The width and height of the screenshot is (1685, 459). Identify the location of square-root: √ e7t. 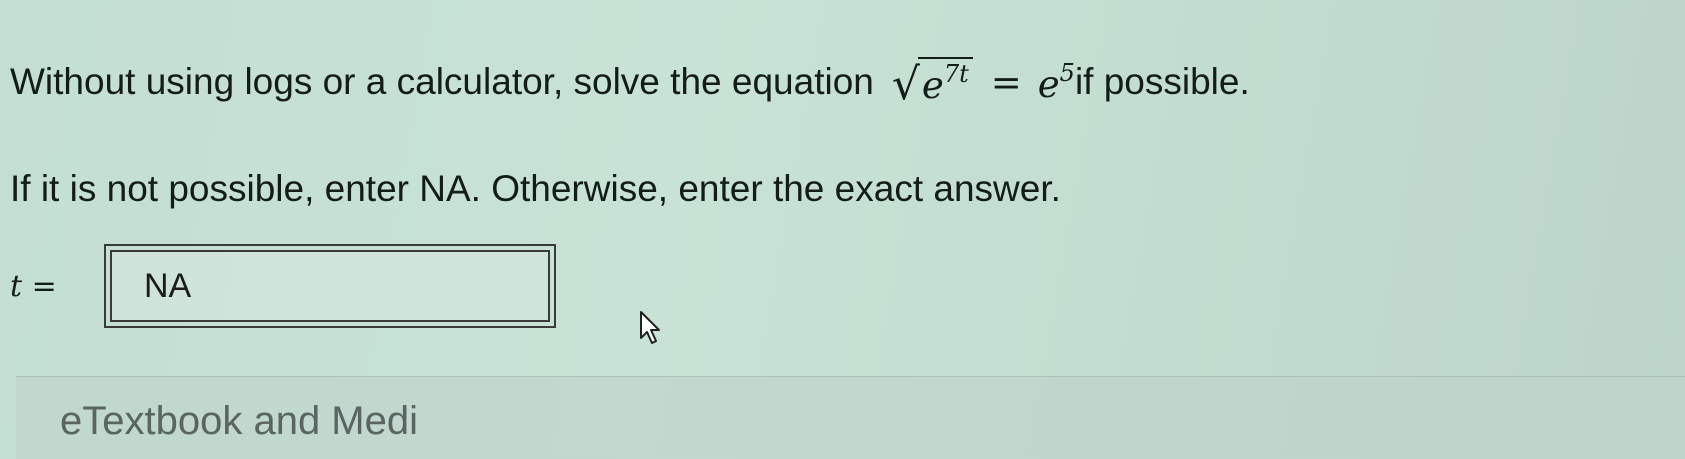
(932, 82).